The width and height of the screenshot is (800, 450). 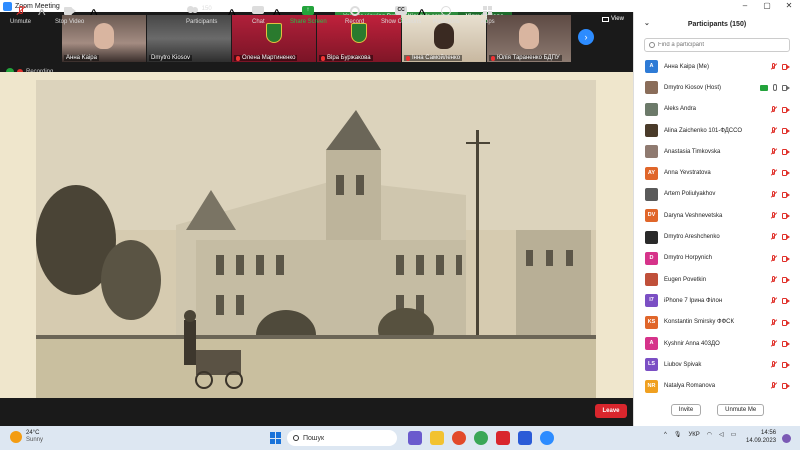 I want to click on participant-row: Artem Poliulyakhov, so click(x=717, y=194).